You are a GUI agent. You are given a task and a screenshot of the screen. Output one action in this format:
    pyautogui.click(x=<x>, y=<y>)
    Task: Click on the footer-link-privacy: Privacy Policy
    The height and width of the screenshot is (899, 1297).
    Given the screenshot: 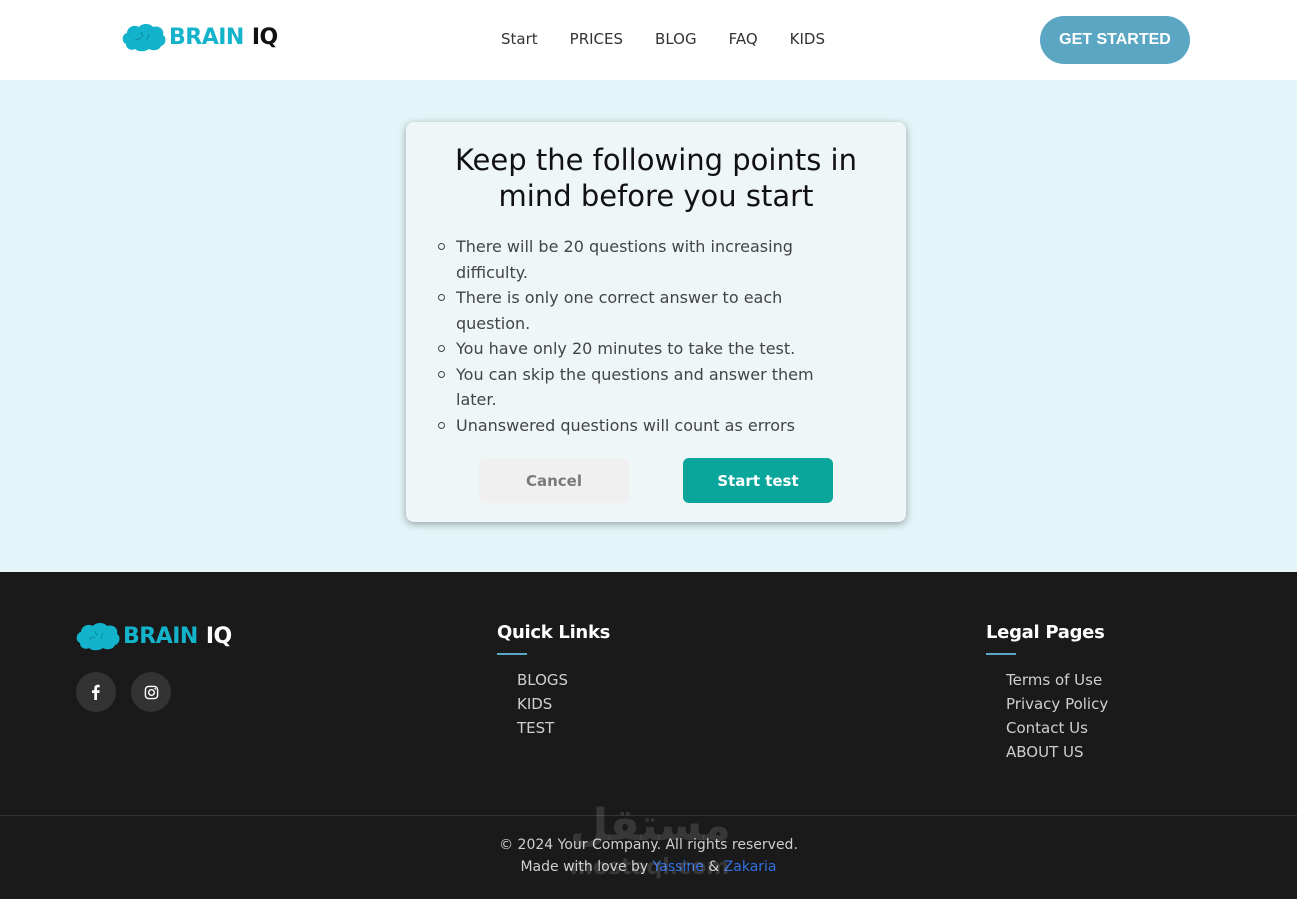 What is the action you would take?
    pyautogui.click(x=1057, y=704)
    